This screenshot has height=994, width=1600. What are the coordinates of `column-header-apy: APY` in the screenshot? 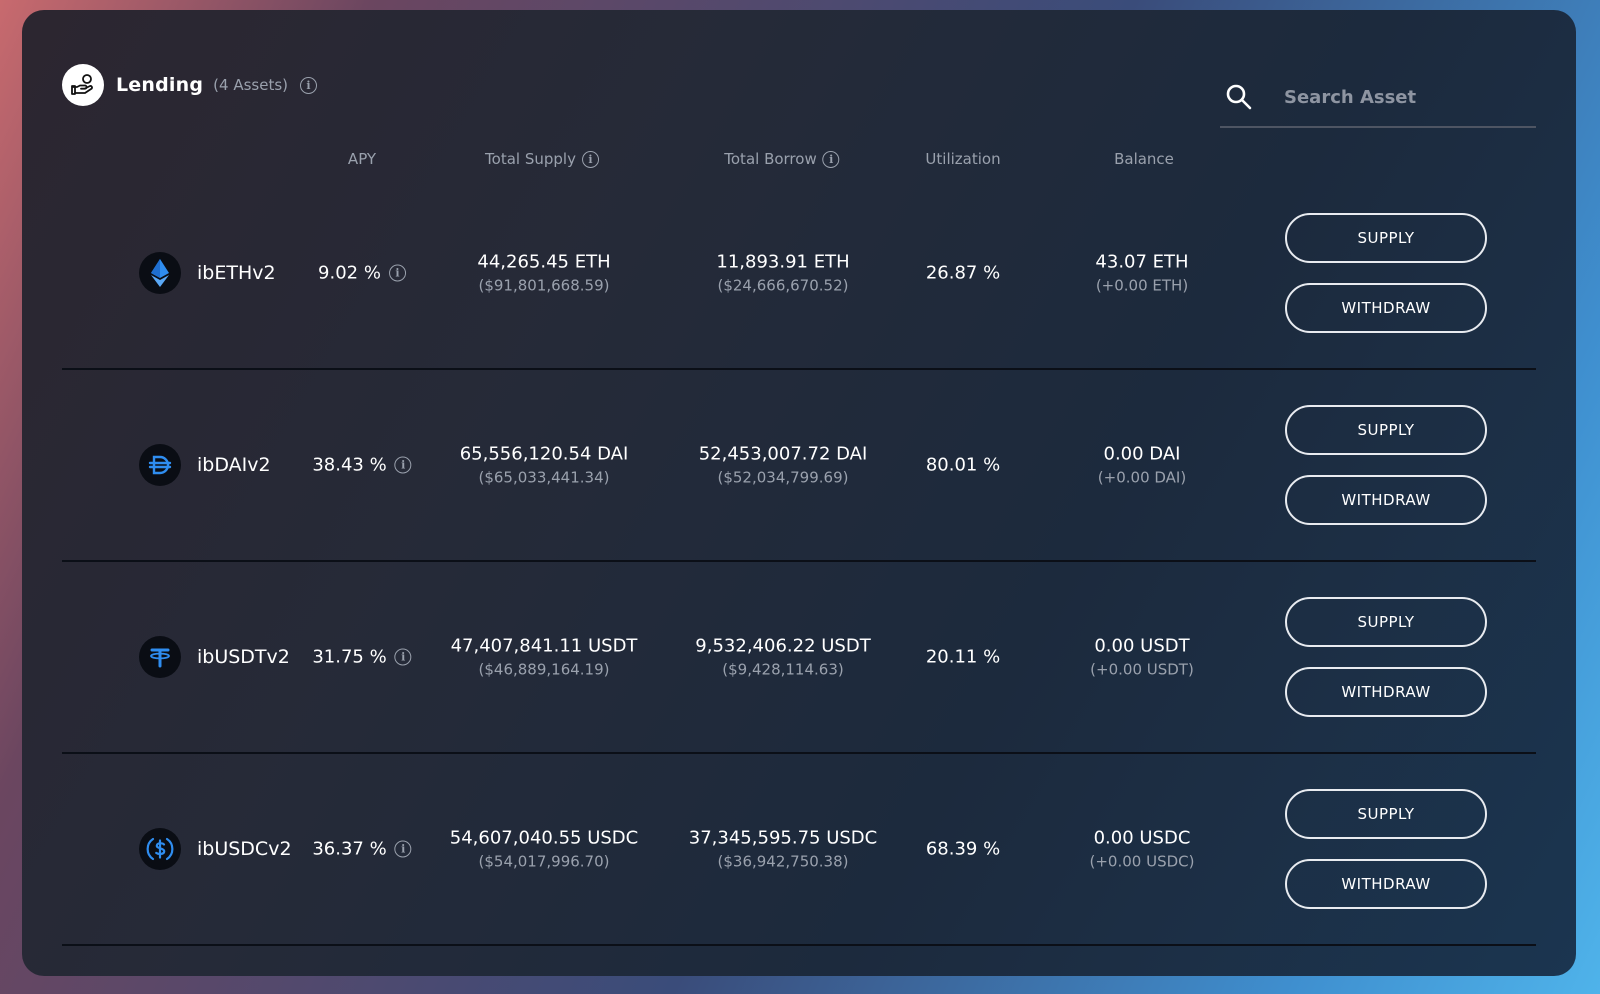 It's located at (362, 159).